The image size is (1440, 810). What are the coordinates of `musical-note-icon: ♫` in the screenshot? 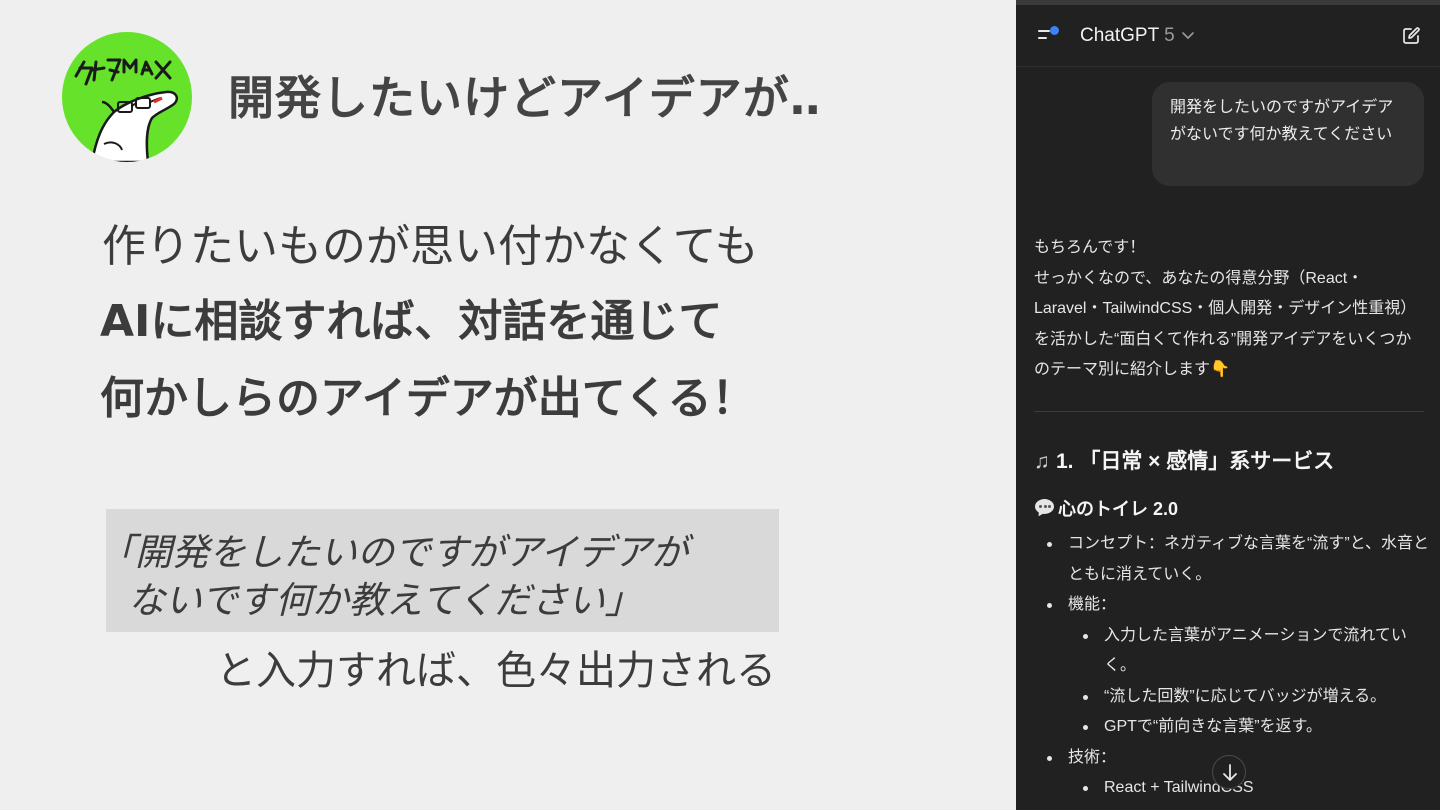 It's located at (1042, 461).